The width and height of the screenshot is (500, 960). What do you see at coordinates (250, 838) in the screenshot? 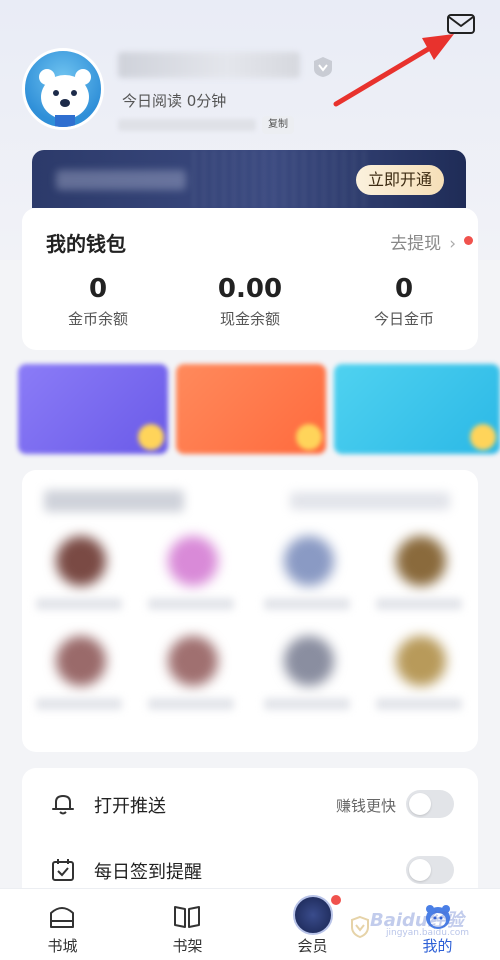
I see `settings-card: 打开推送 赚钱更快 每日签到提醒` at bounding box center [250, 838].